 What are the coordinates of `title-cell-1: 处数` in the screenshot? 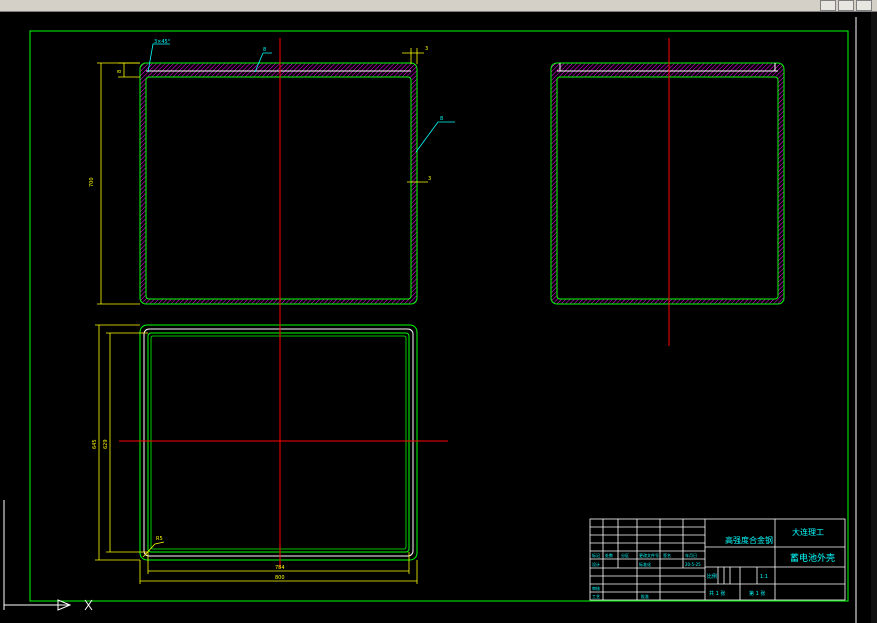 It's located at (609, 555).